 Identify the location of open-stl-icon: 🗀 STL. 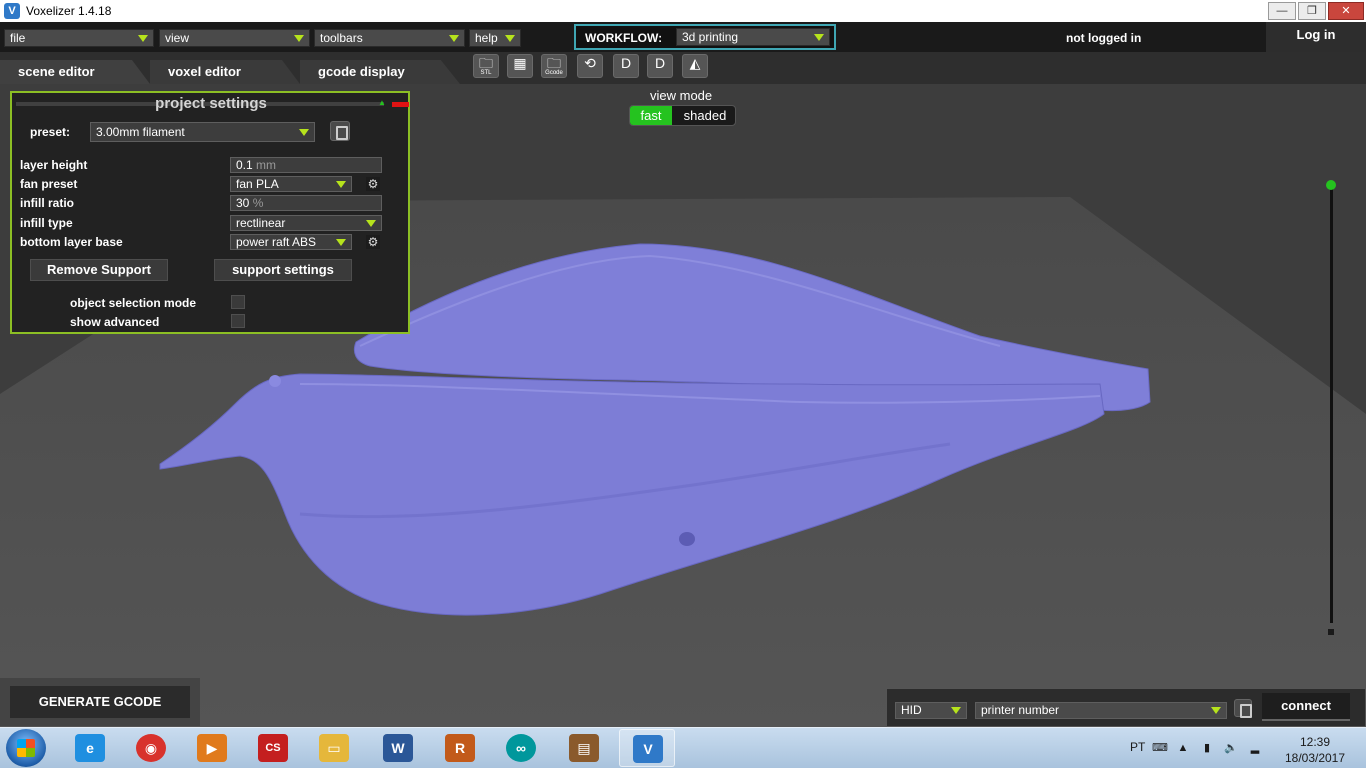
(486, 66).